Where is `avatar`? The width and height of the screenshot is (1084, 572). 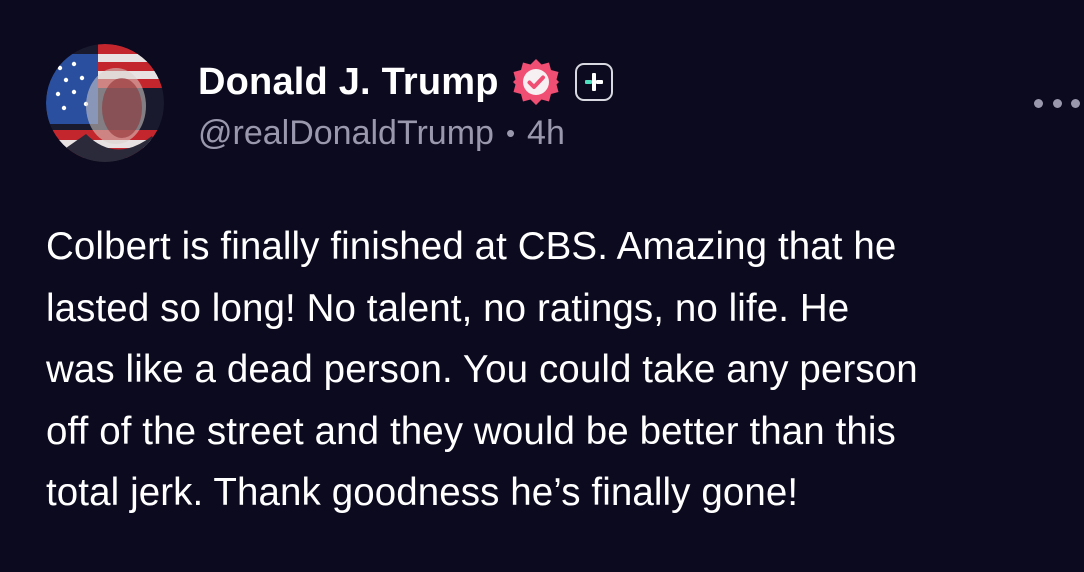 avatar is located at coordinates (105, 103).